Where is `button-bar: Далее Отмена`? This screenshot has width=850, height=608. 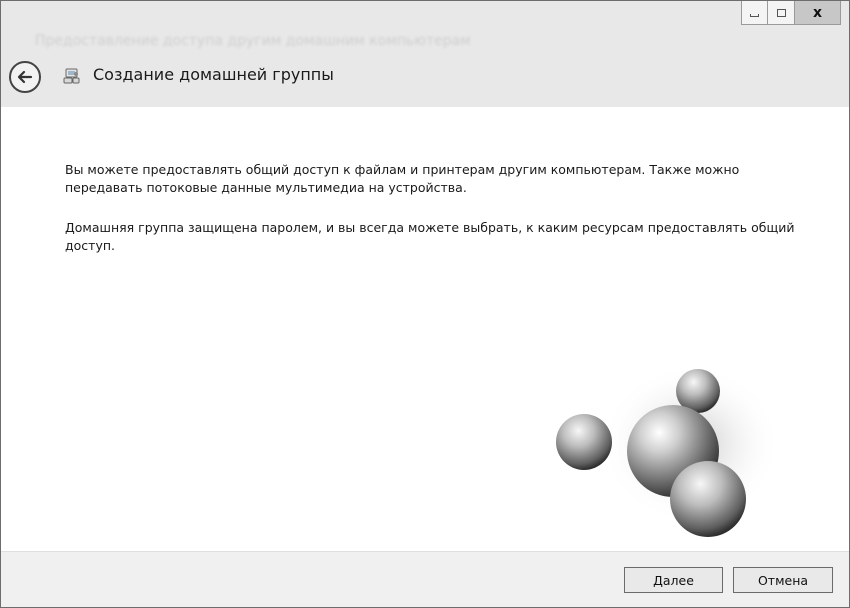
button-bar: Далее Отмена is located at coordinates (425, 579).